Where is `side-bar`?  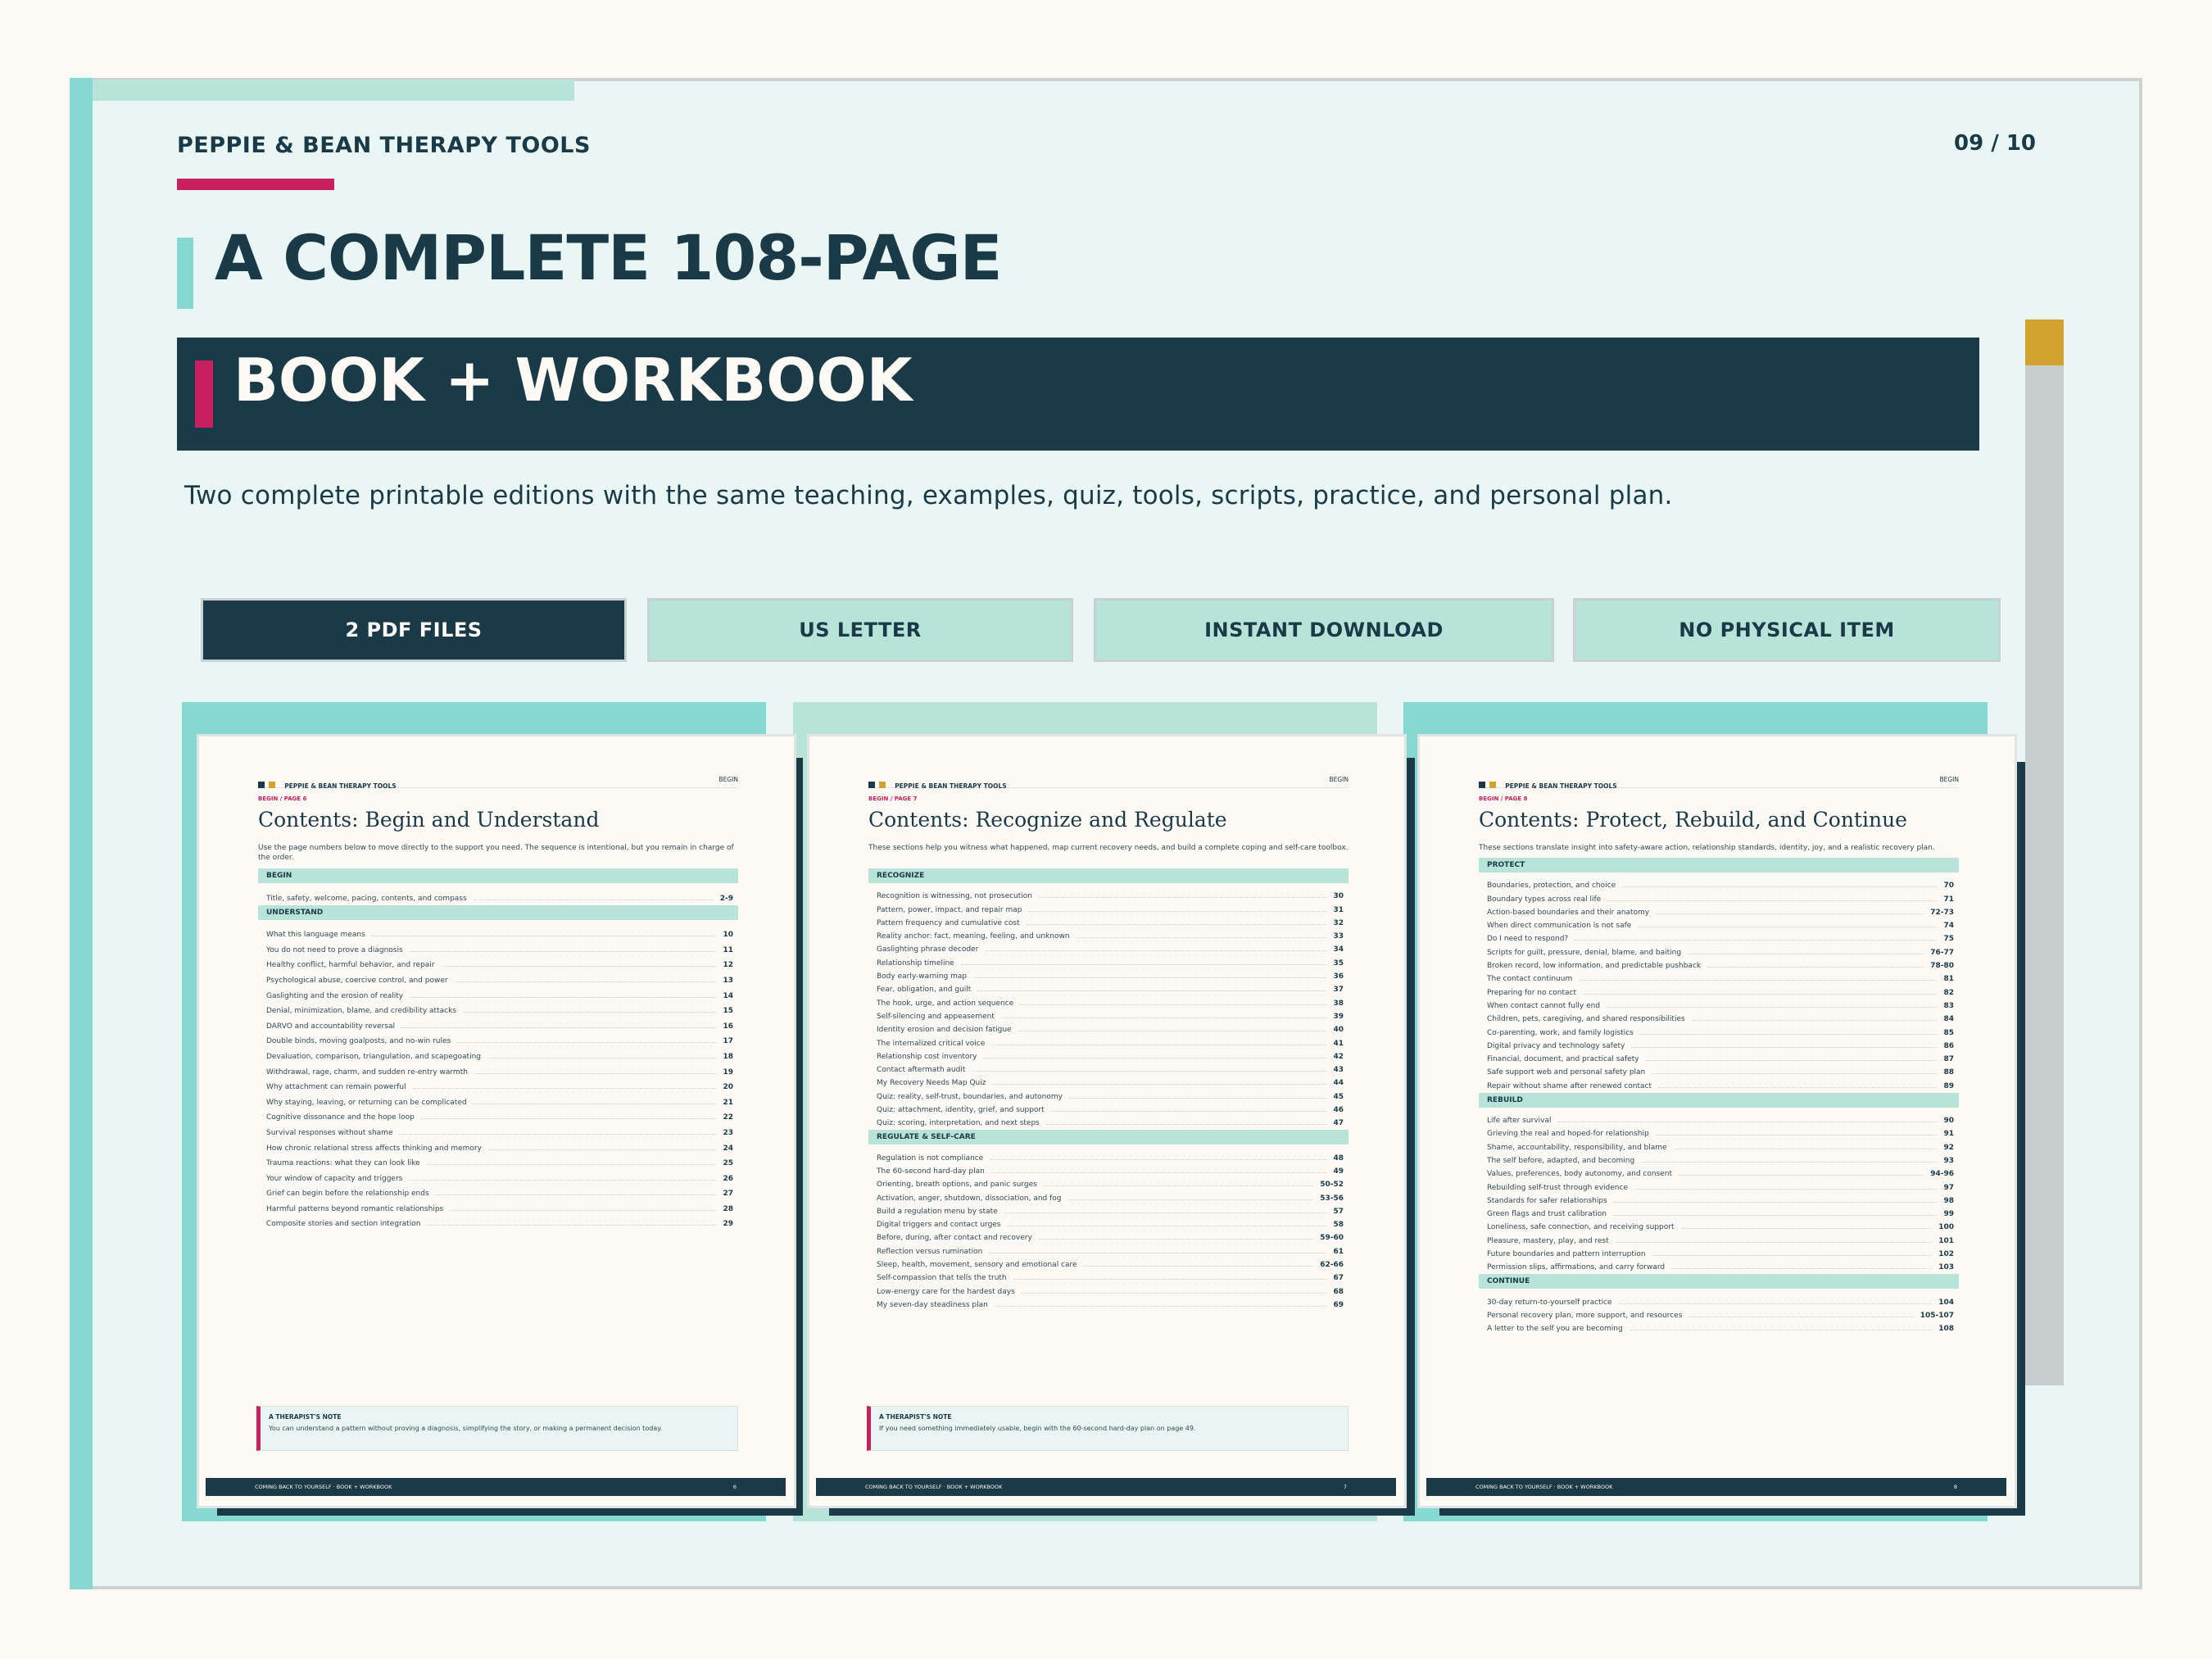 side-bar is located at coordinates (2044, 875).